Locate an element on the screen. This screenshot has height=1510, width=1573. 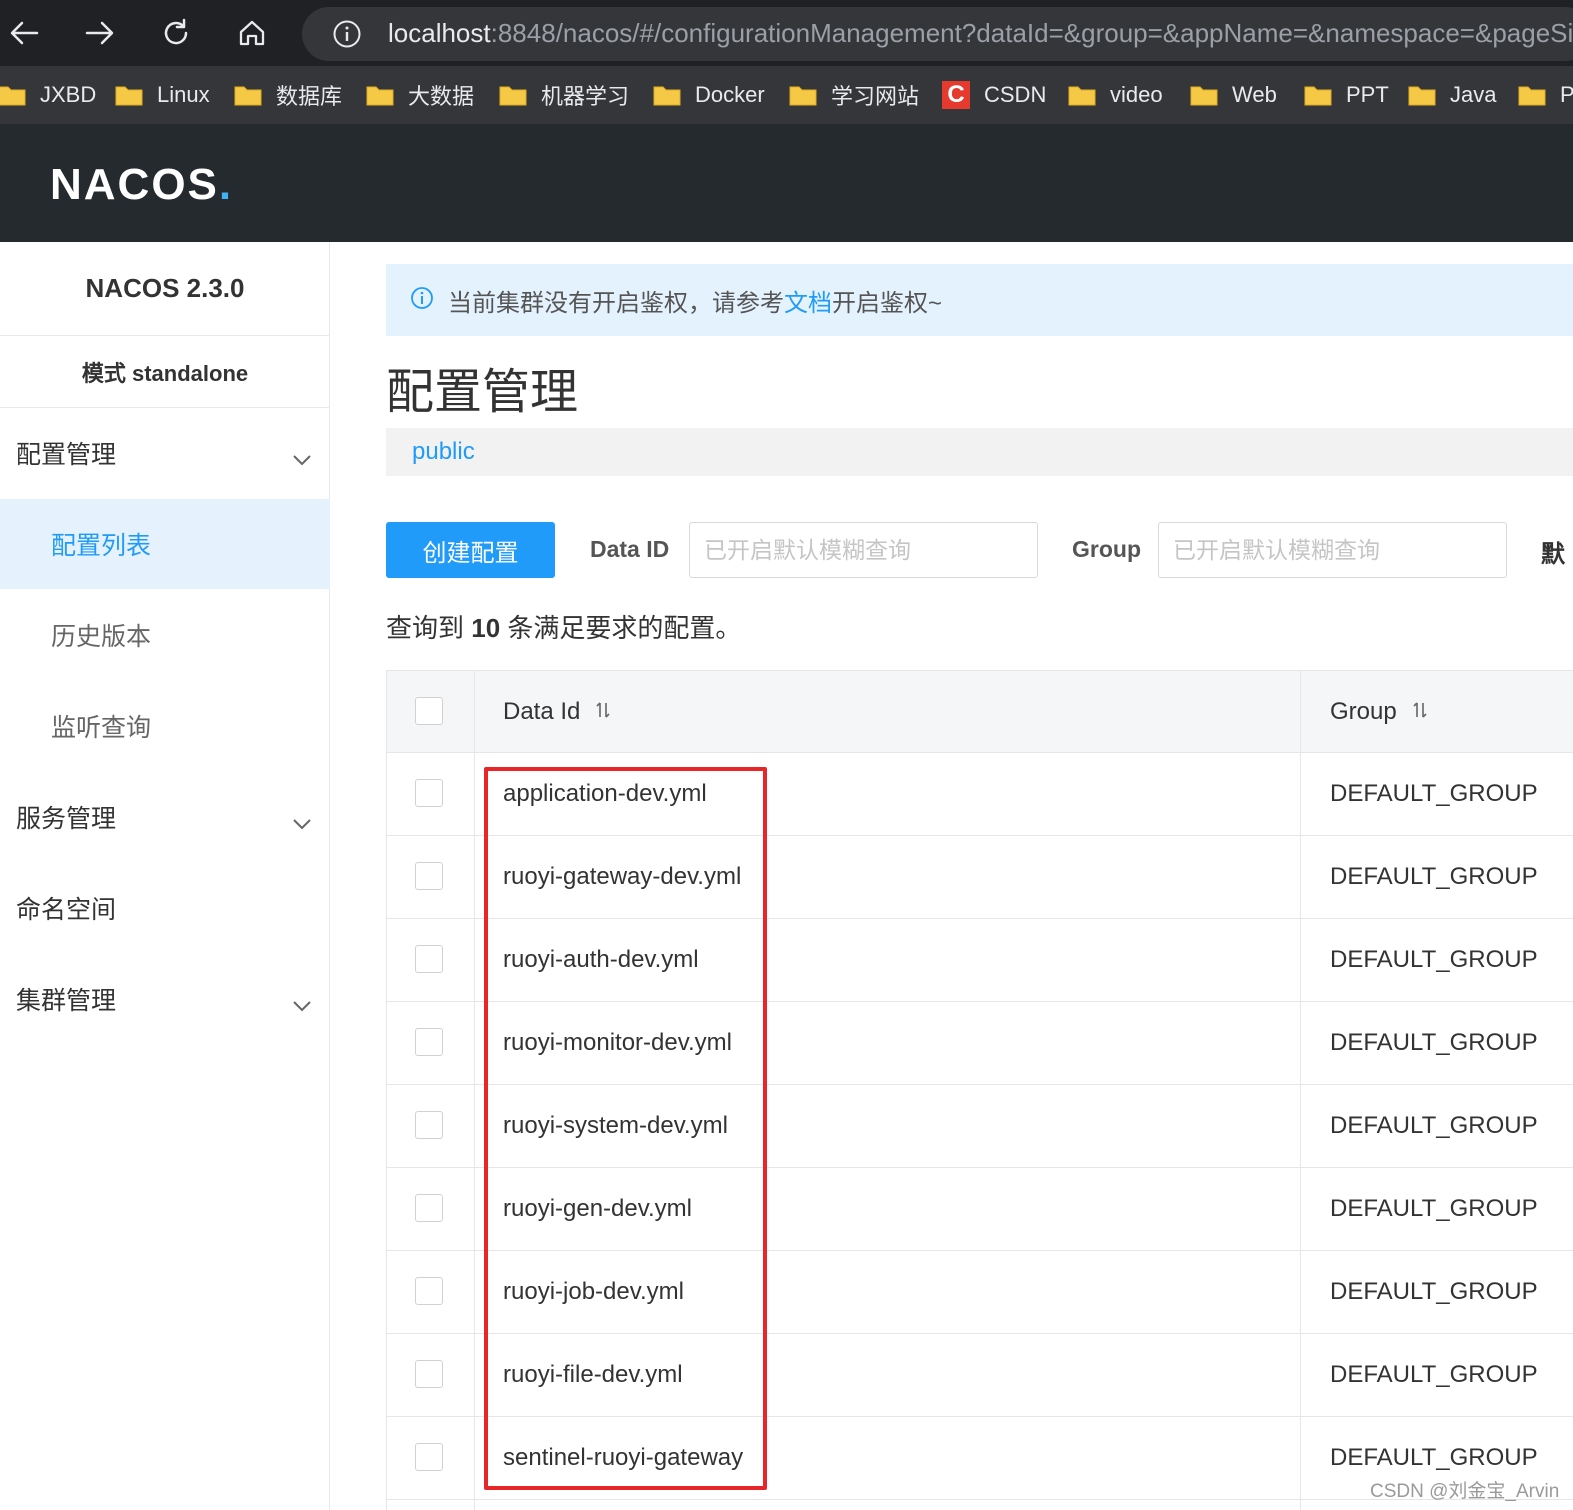
sidebar-item-listener-query: 监听查询 is located at coordinates (165, 726).